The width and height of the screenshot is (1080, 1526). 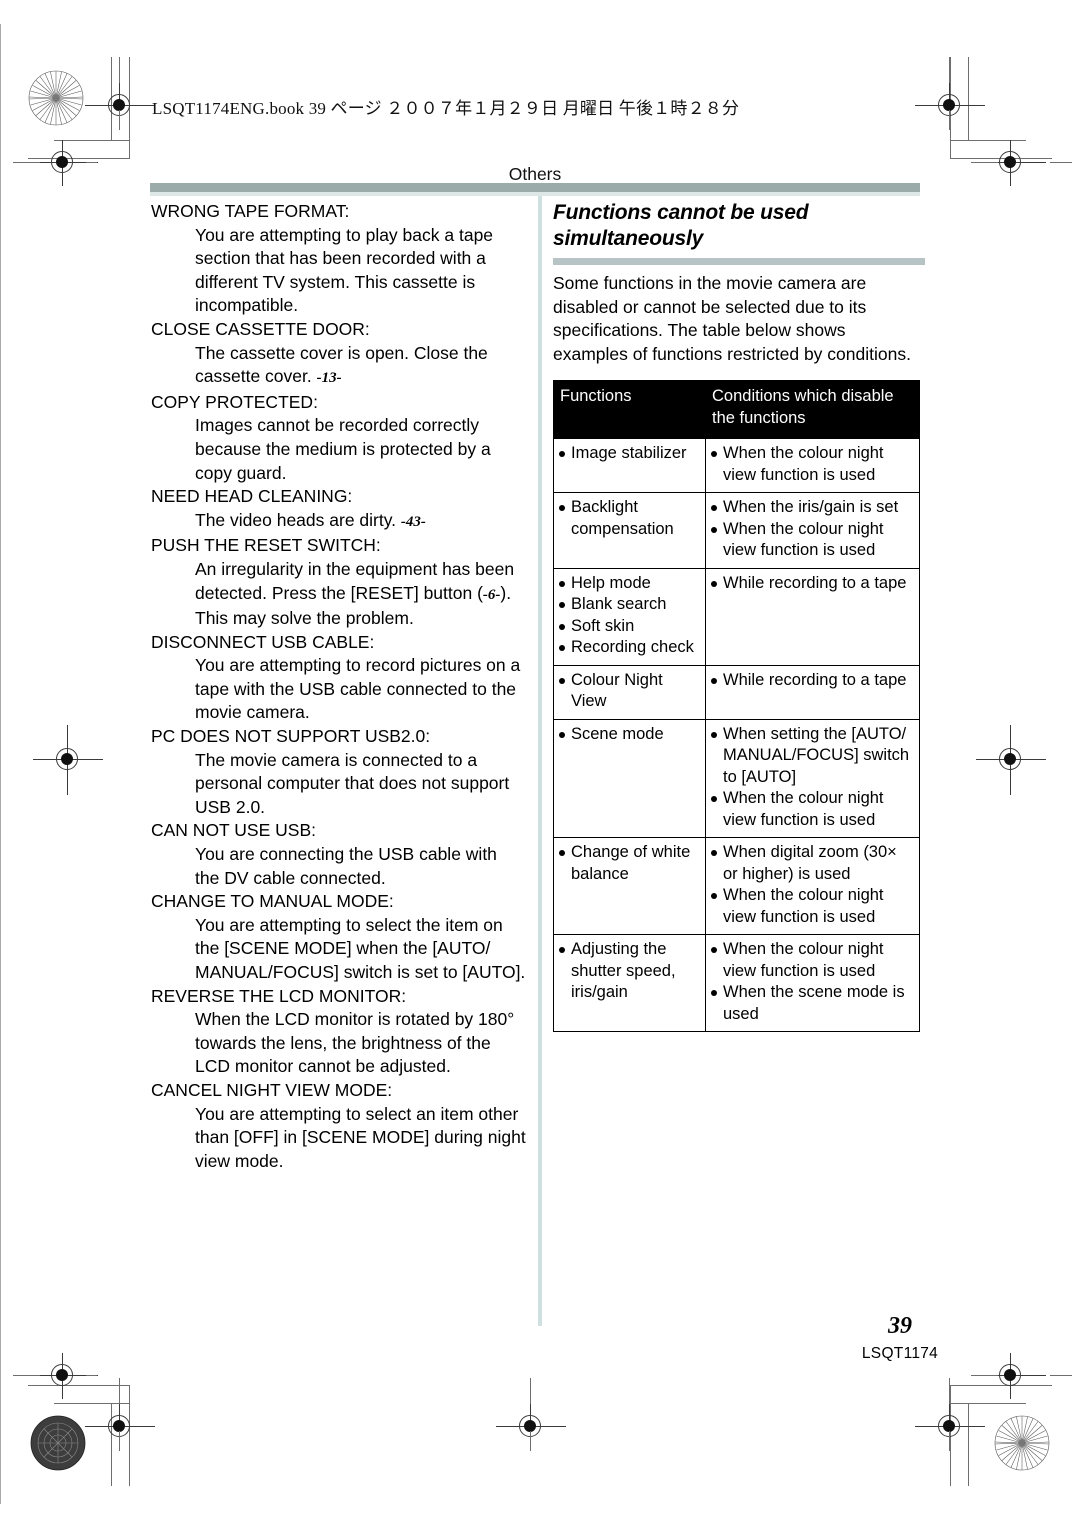 I want to click on list-item: Scene mode, so click(x=629, y=735).